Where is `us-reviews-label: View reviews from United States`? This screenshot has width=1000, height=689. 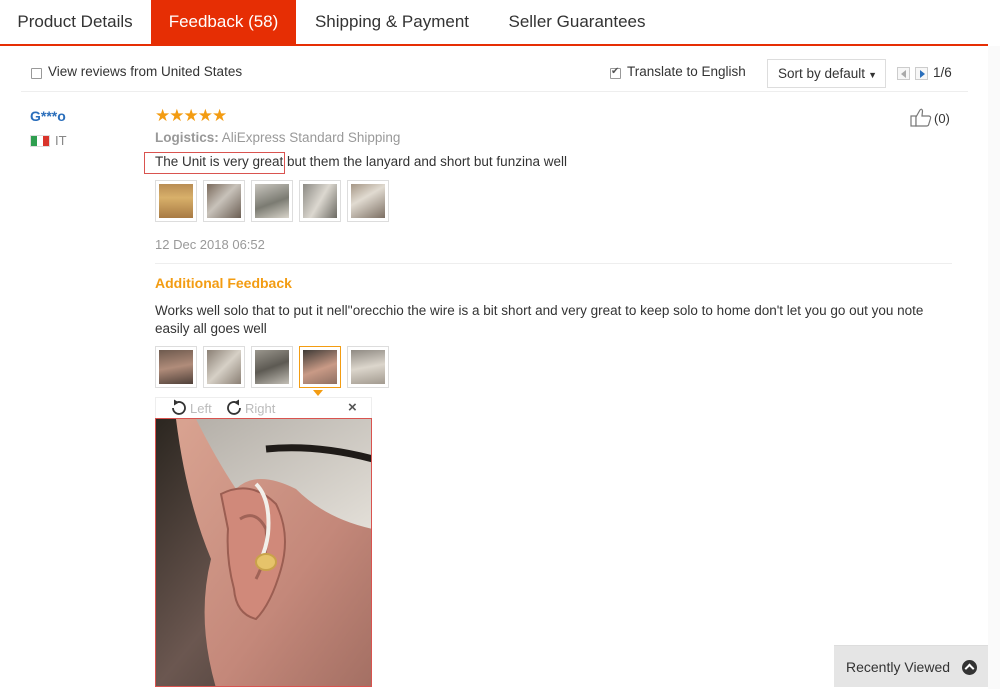
us-reviews-label: View reviews from United States is located at coordinates (145, 71).